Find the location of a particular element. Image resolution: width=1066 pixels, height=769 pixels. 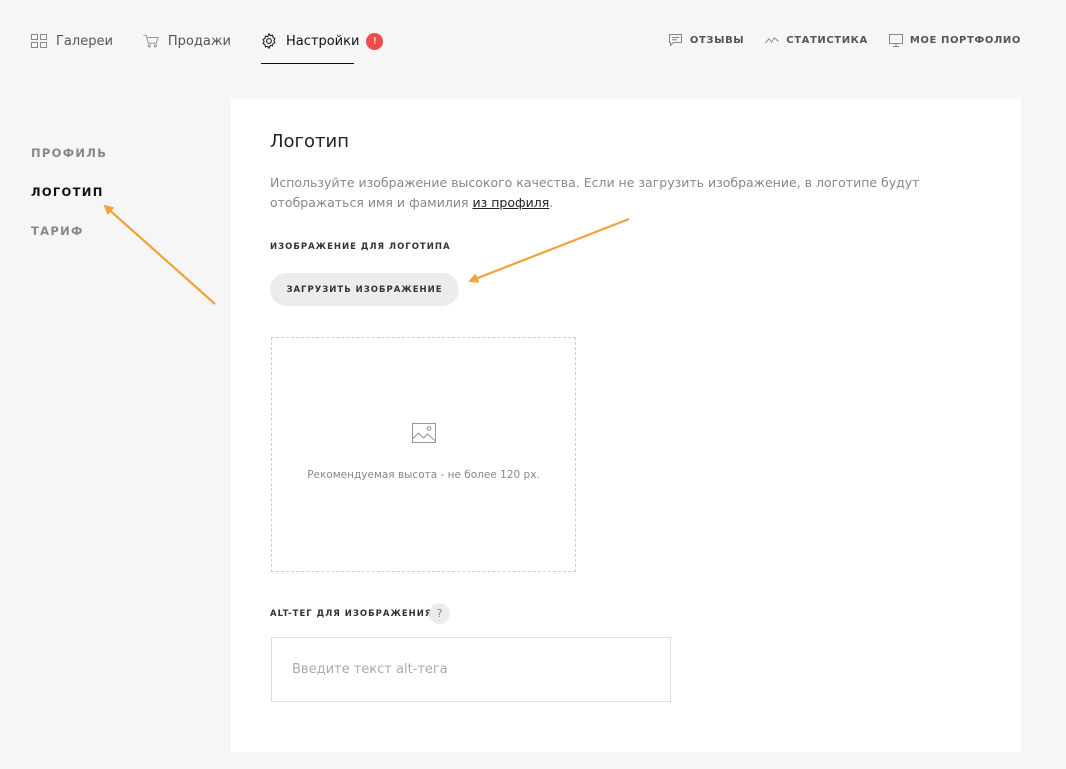

main-nav: Галереи Продажи Настройки ! is located at coordinates (222, 48).